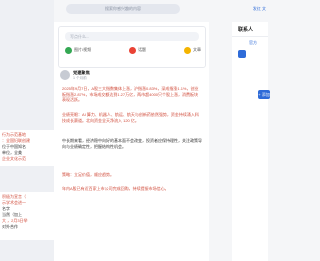  What do you see at coordinates (259, 9) in the screenshot?
I see `top-link: 发红 文` at bounding box center [259, 9].